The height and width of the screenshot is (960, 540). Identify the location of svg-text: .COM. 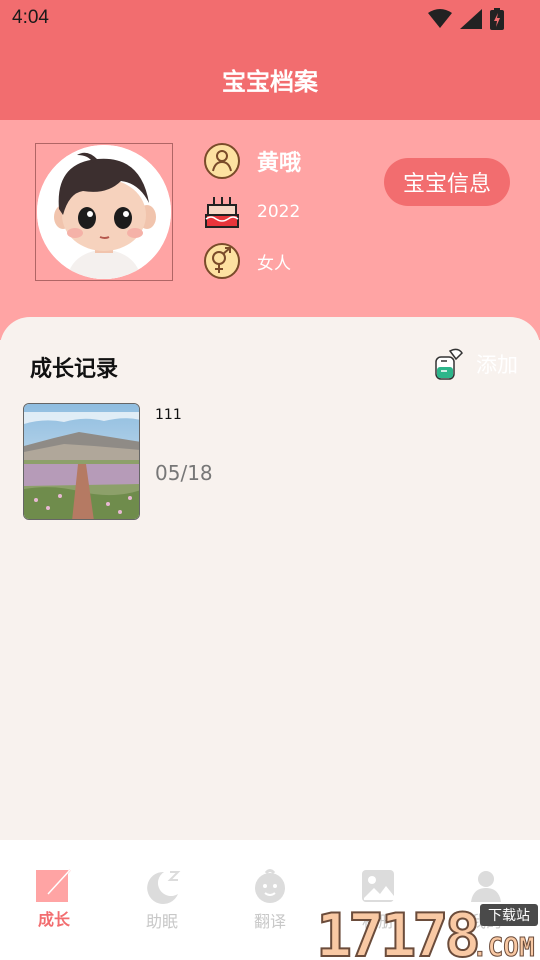
(503, 946).